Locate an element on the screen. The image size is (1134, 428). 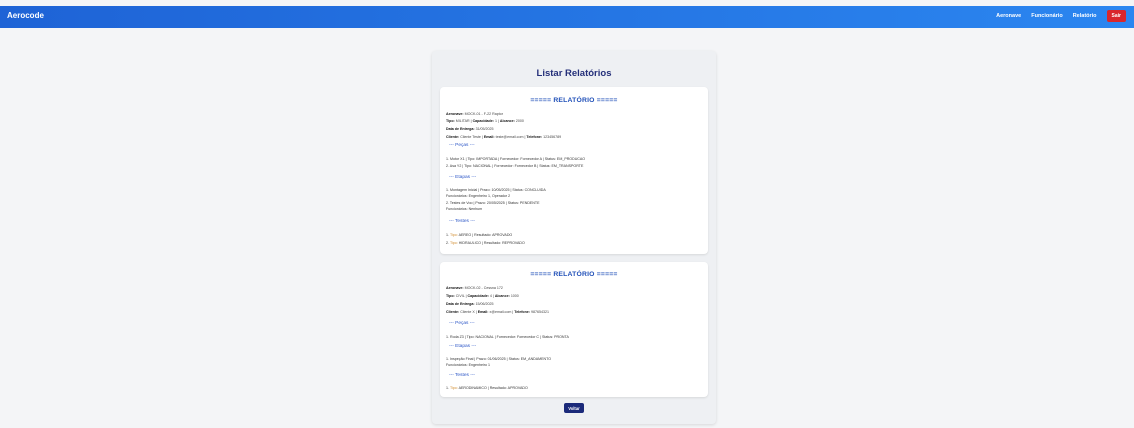
list-item: Funcionários: Nenhum is located at coordinates (464, 209).